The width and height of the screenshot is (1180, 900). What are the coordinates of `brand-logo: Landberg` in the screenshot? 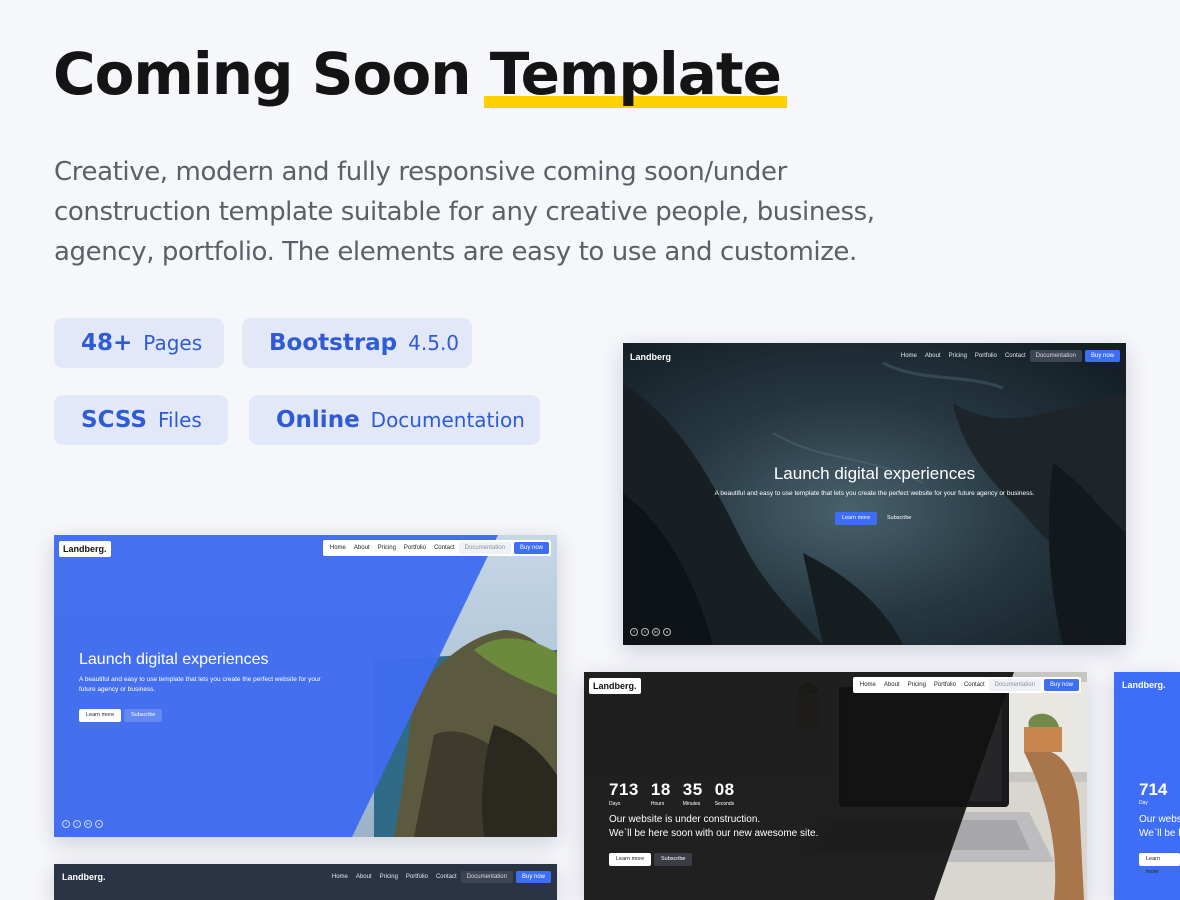 It's located at (650, 357).